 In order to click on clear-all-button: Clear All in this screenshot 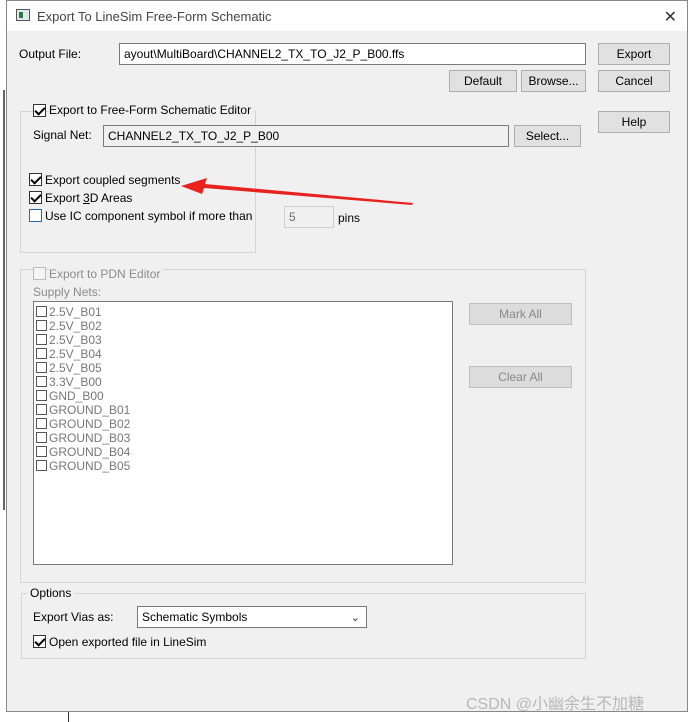, I will do `click(520, 377)`.